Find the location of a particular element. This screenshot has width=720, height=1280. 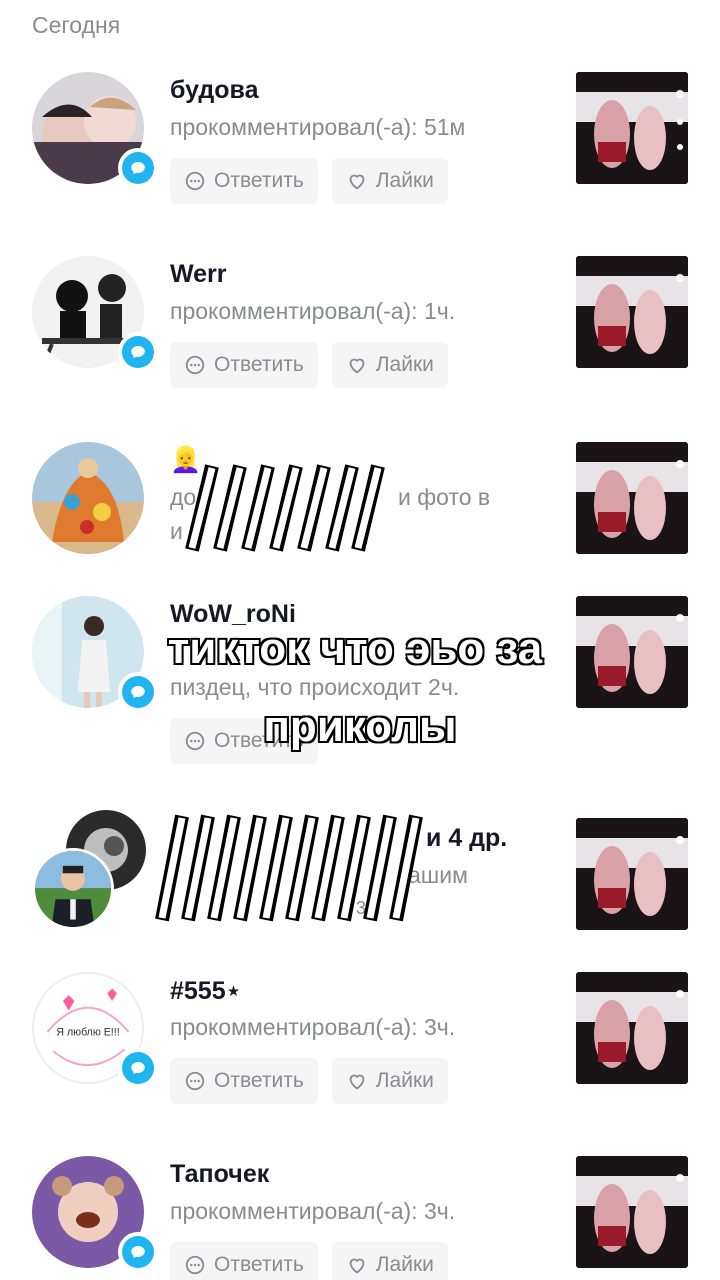

caption-line-1: тикток что эьо за is located at coordinates (355, 649).